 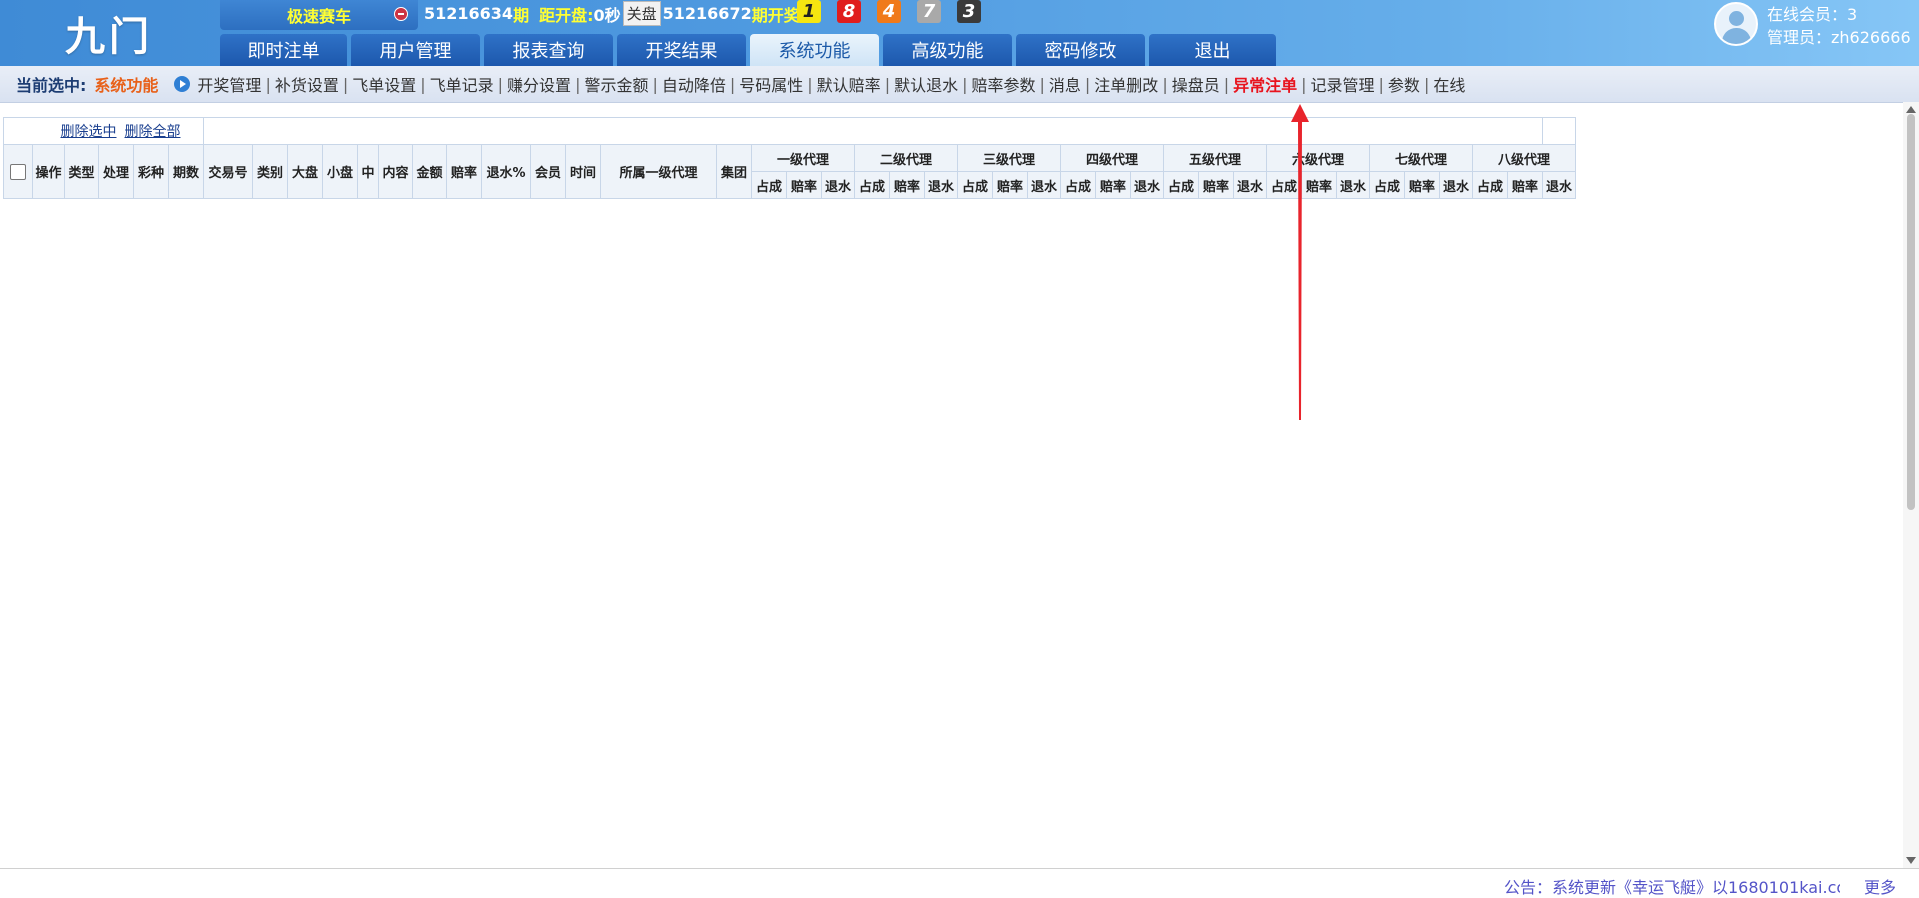 What do you see at coordinates (395, 171) in the screenshot?
I see `column-header: 内容` at bounding box center [395, 171].